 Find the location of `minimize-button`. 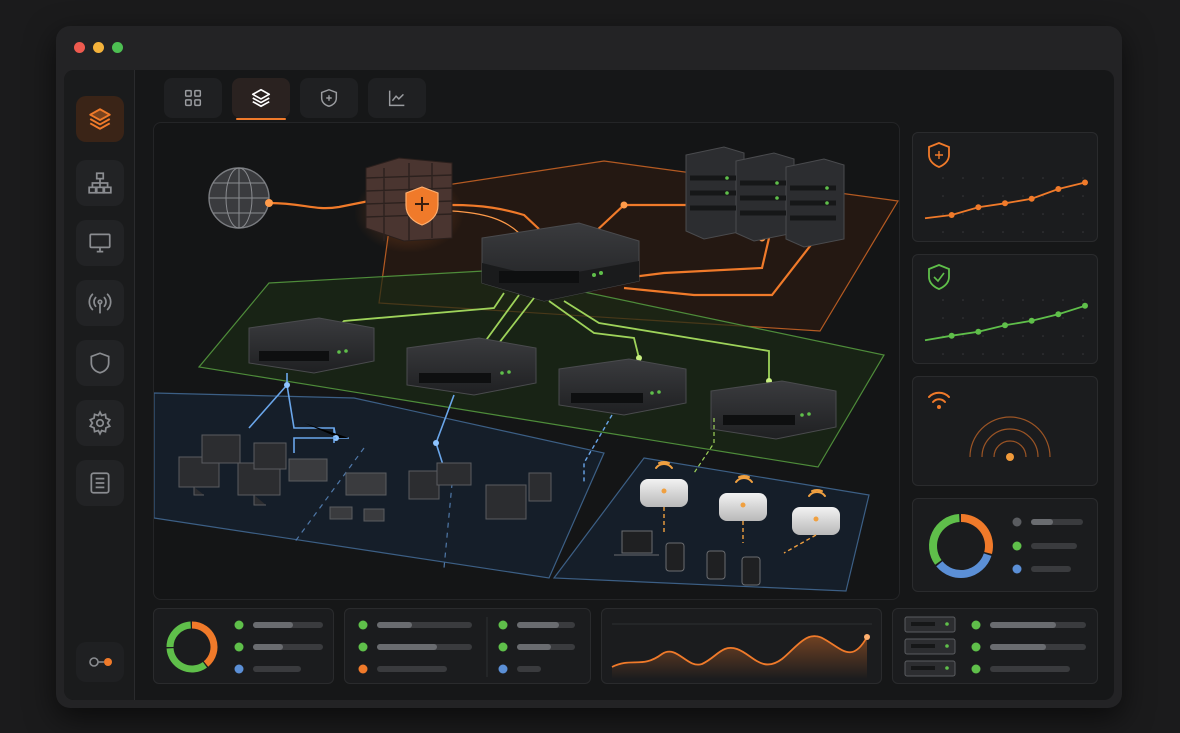

minimize-button is located at coordinates (98, 47).